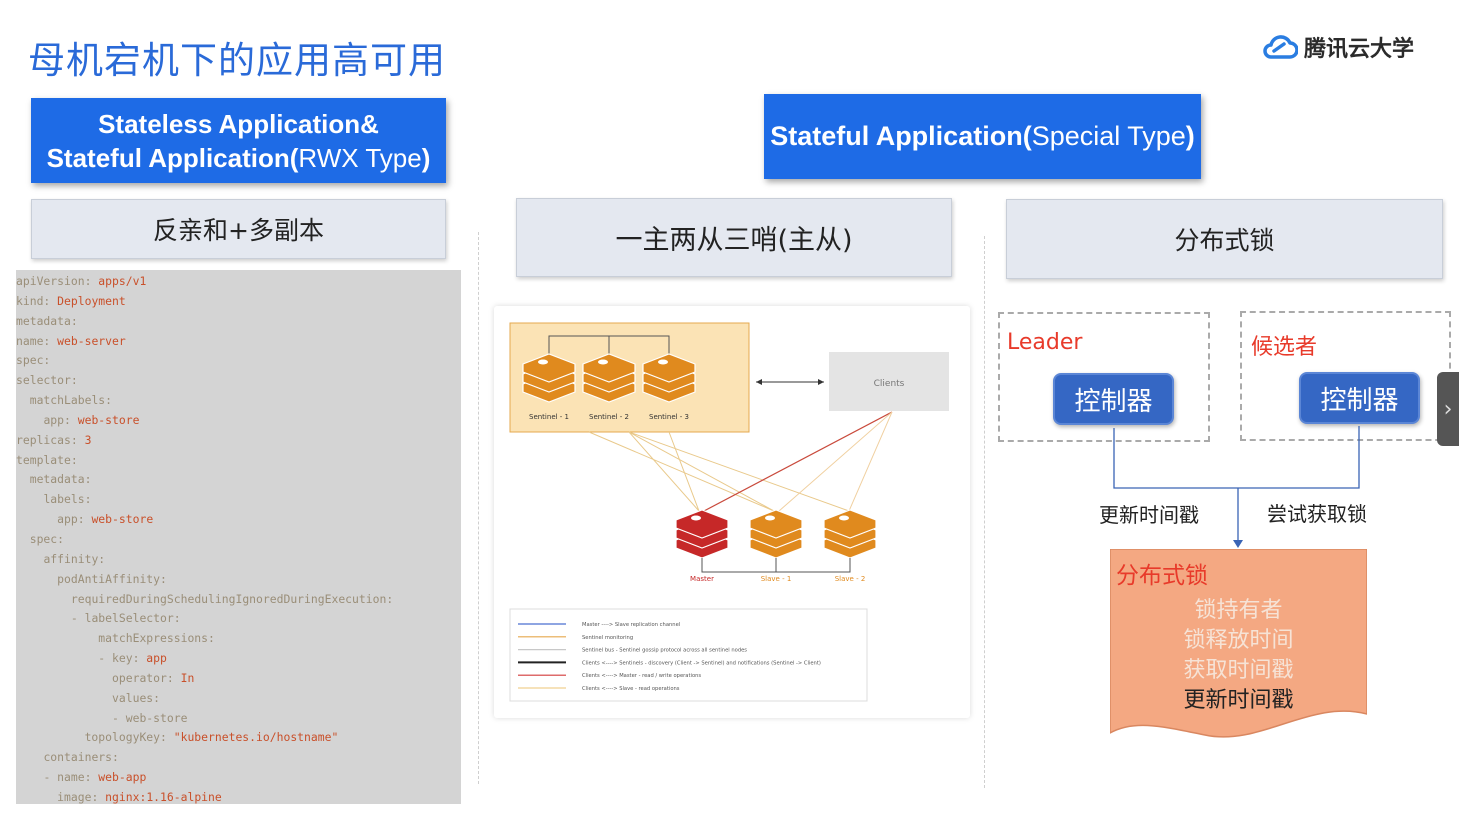 The height and width of the screenshot is (823, 1459). Describe the element at coordinates (1149, 515) in the screenshot. I see `update-timestamp-label: 更新时间戳` at that location.